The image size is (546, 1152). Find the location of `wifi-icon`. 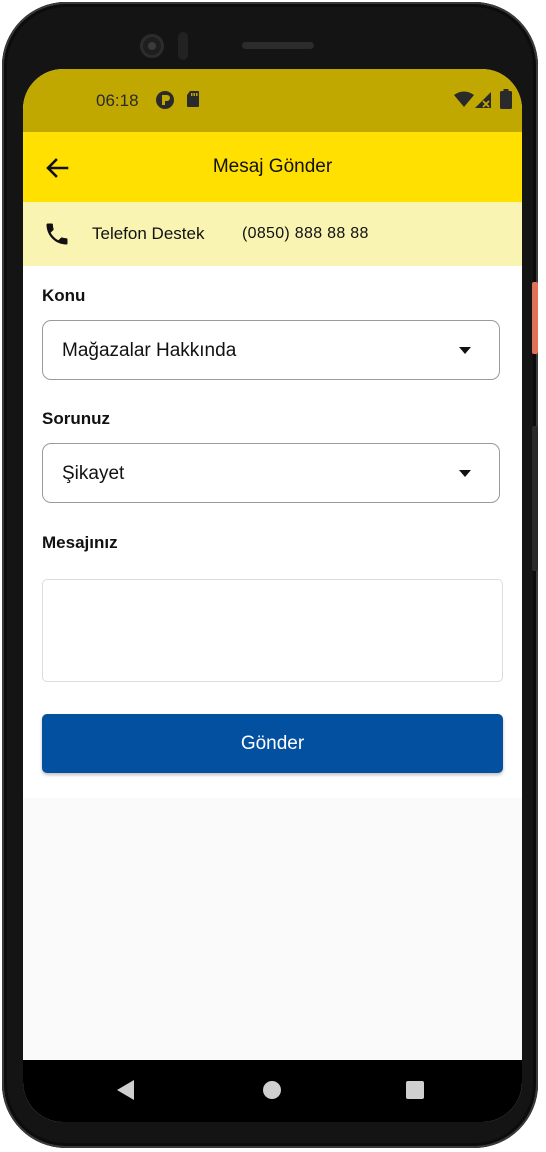

wifi-icon is located at coordinates (464, 99).